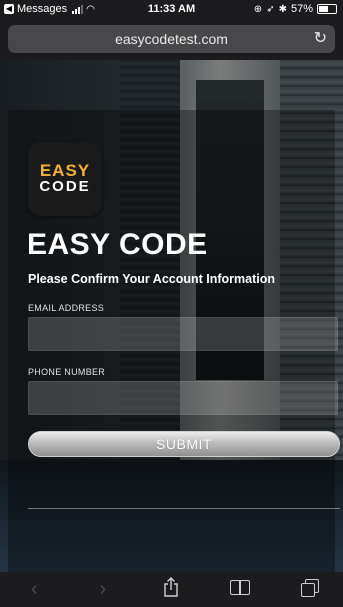  Describe the element at coordinates (183, 398) in the screenshot. I see `phone-field` at that location.